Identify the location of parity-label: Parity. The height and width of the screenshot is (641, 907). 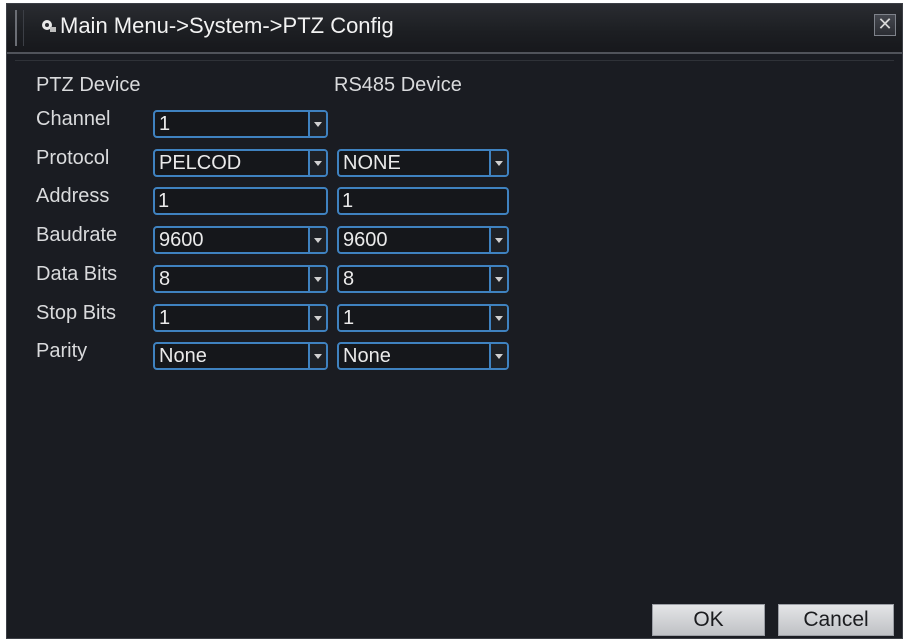
(62, 351).